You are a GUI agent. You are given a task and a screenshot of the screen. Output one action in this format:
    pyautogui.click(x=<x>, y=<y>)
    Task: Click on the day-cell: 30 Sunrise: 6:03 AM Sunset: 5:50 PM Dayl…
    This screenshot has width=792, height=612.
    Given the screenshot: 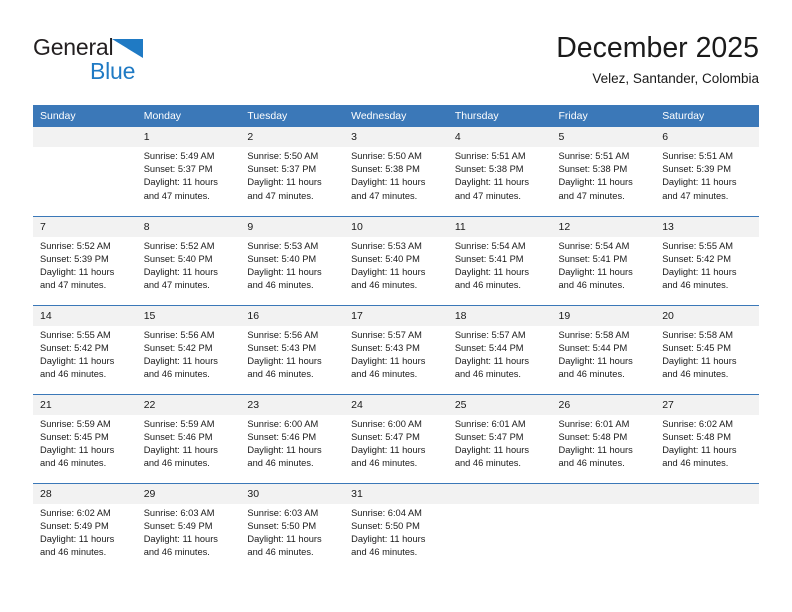 What is the action you would take?
    pyautogui.click(x=292, y=527)
    